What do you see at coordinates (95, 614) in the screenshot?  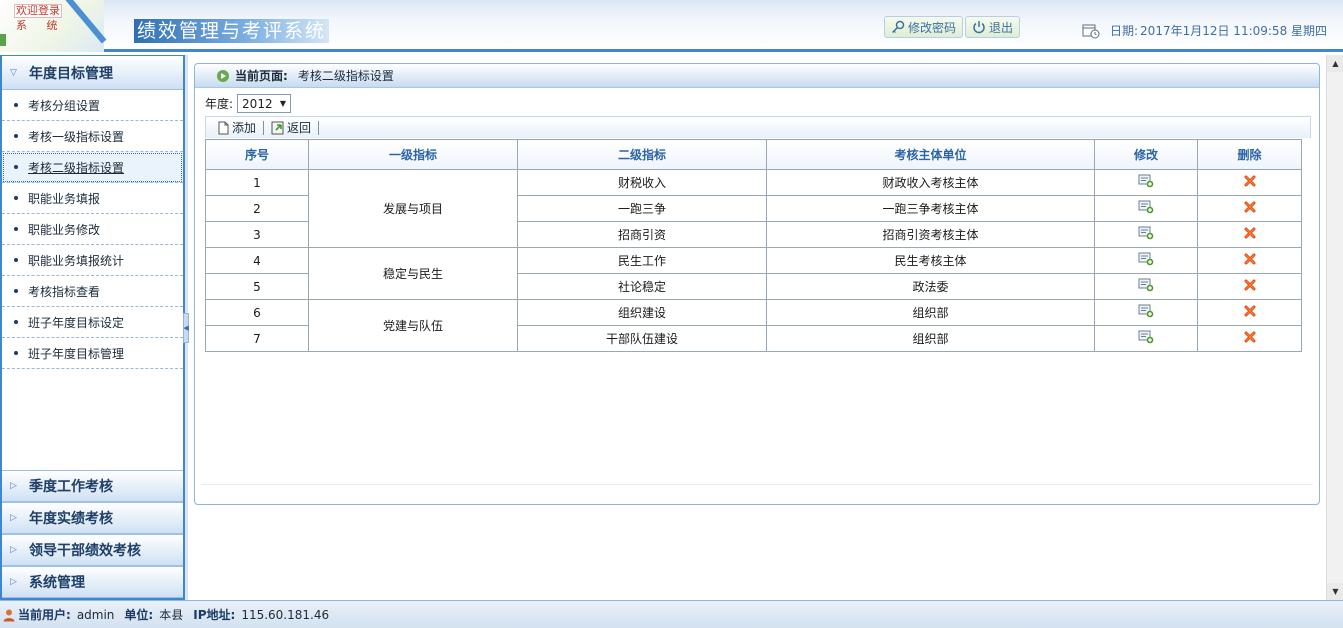 I see `user-value: admin` at bounding box center [95, 614].